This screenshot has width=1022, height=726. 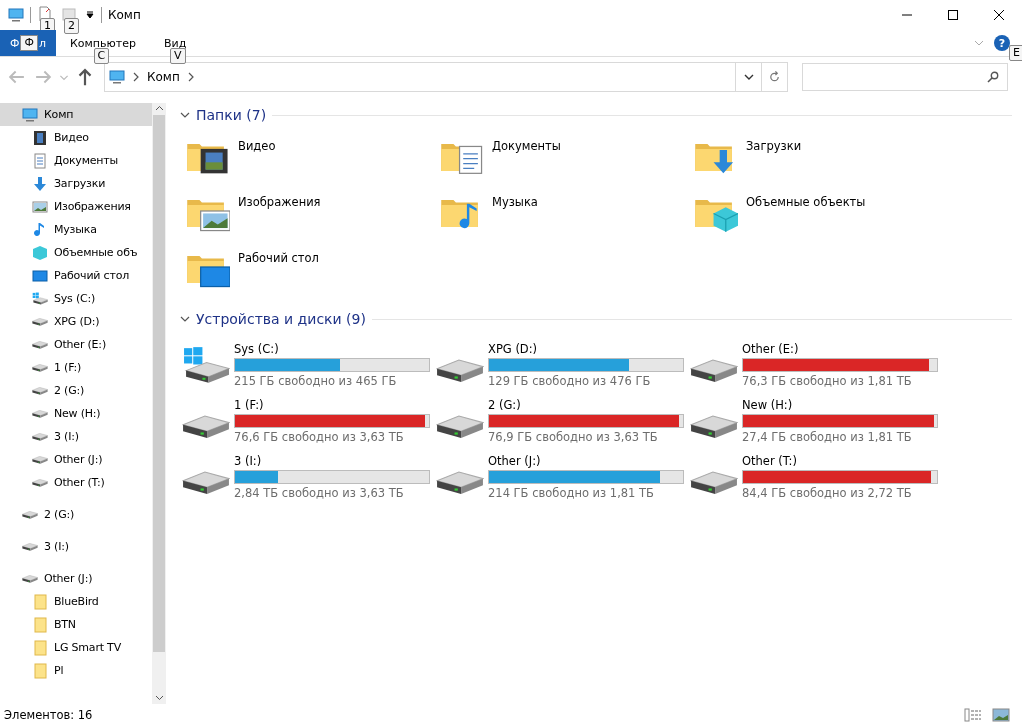 What do you see at coordinates (515, 202) in the screenshot?
I see `folder-label: Музыка` at bounding box center [515, 202].